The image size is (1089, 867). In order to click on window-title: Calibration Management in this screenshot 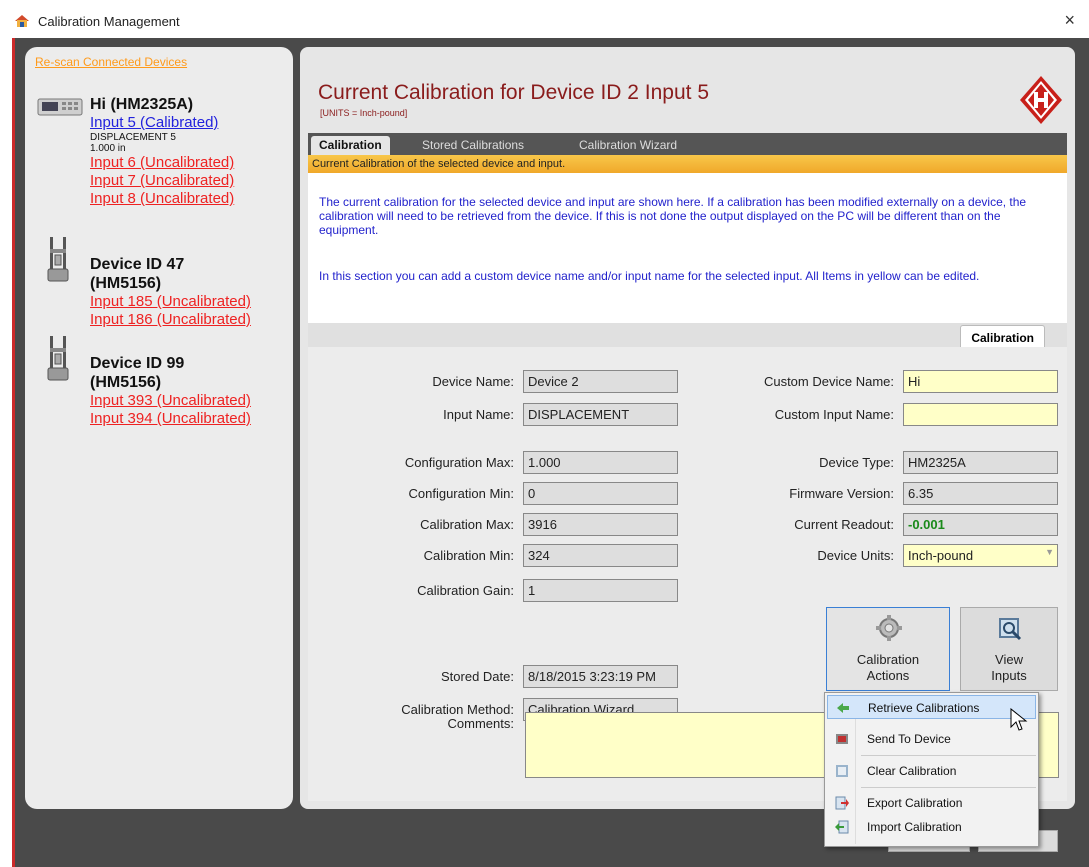, I will do `click(109, 21)`.